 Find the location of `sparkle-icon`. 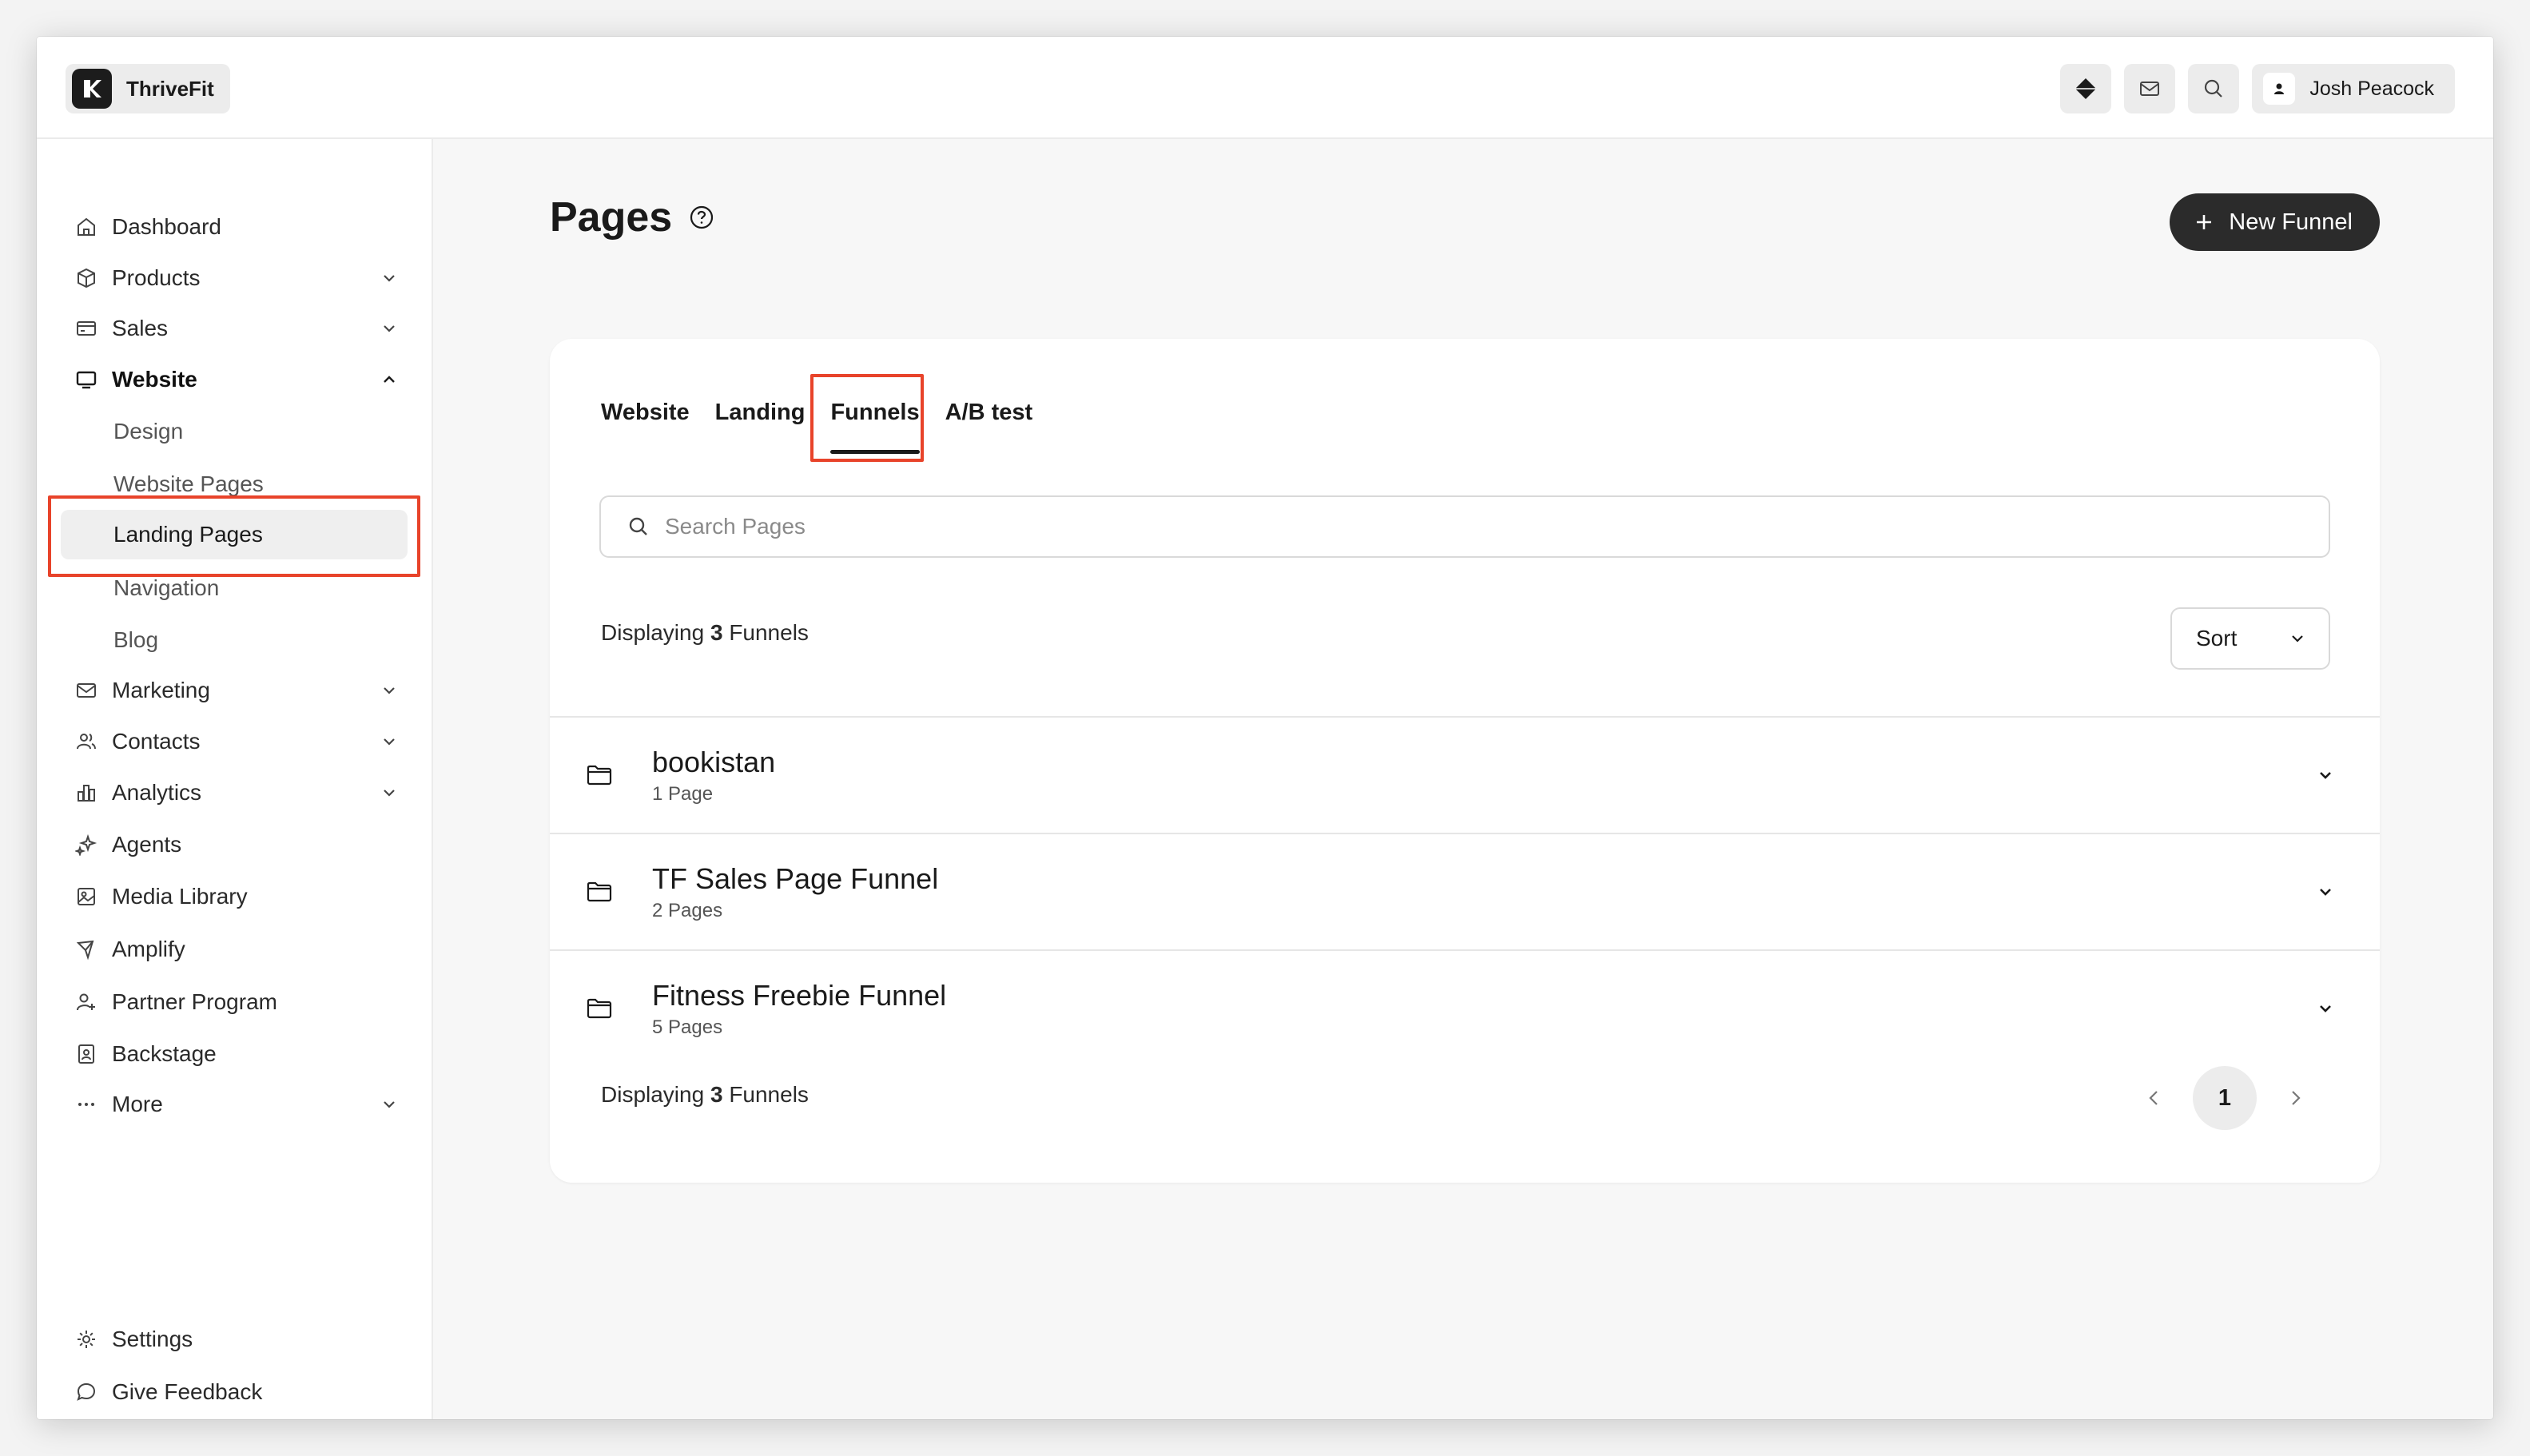

sparkle-icon is located at coordinates (86, 844).